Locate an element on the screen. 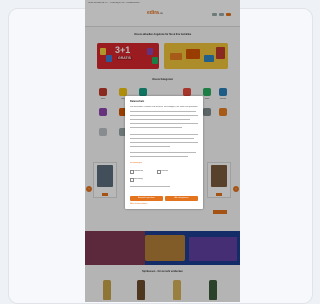 This screenshot has height=304, width=320. option-label: Statistik is located at coordinates (165, 171).